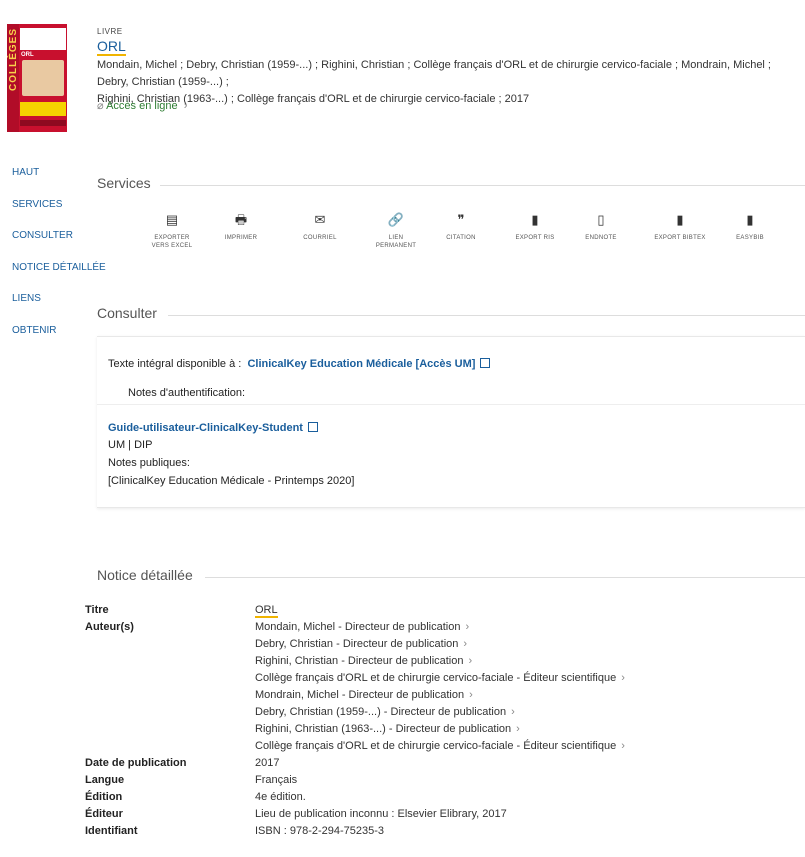 The width and height of the screenshot is (805, 857). Describe the element at coordinates (136, 763) in the screenshot. I see `field-label: Date de publication` at that location.